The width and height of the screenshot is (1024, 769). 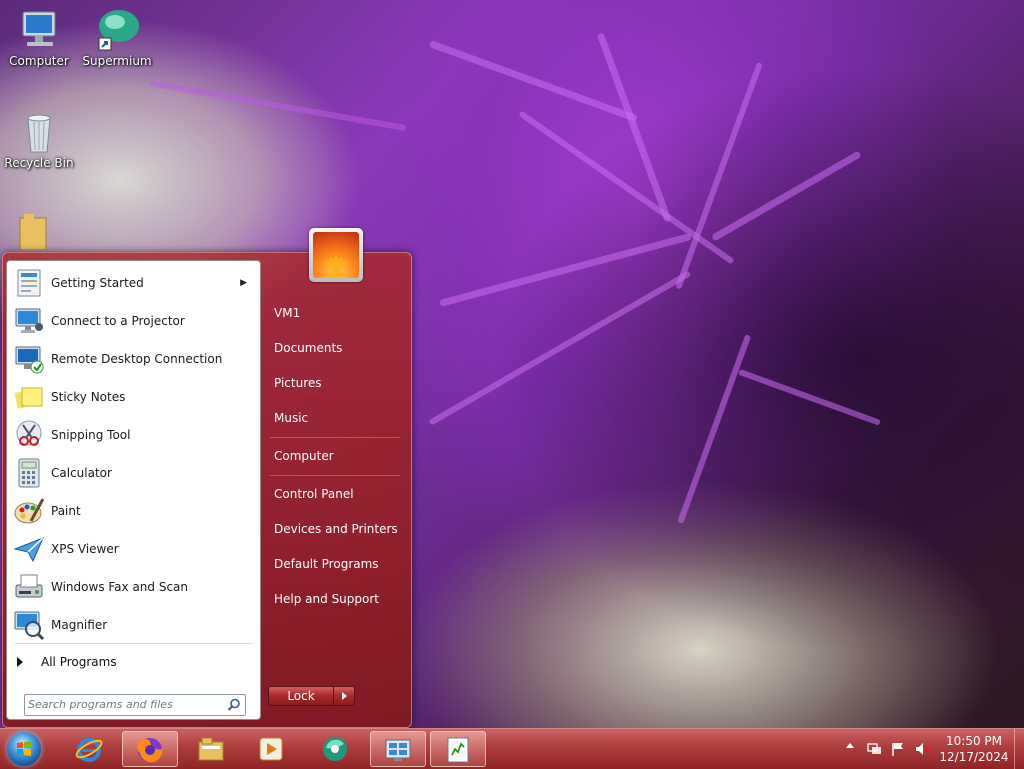 I want to click on user-picture, so click(x=336, y=255).